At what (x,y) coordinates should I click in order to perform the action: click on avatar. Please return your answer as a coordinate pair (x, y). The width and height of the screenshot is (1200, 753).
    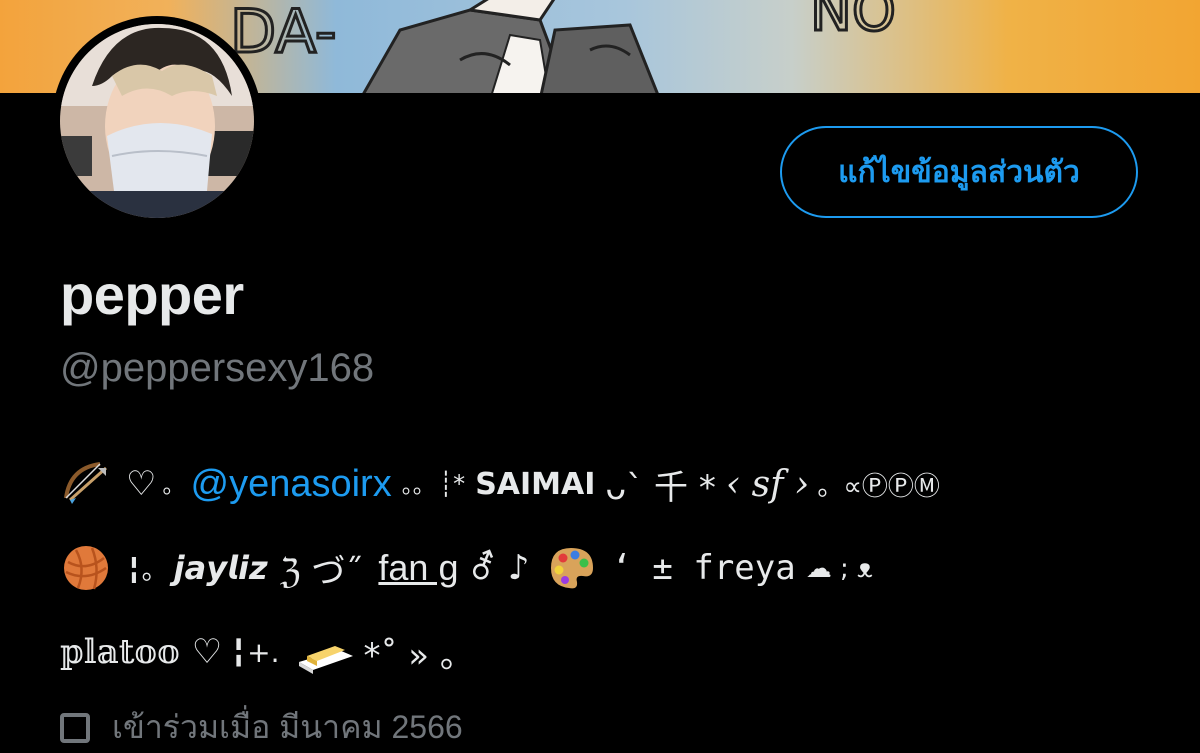
    Looking at the image, I should click on (157, 121).